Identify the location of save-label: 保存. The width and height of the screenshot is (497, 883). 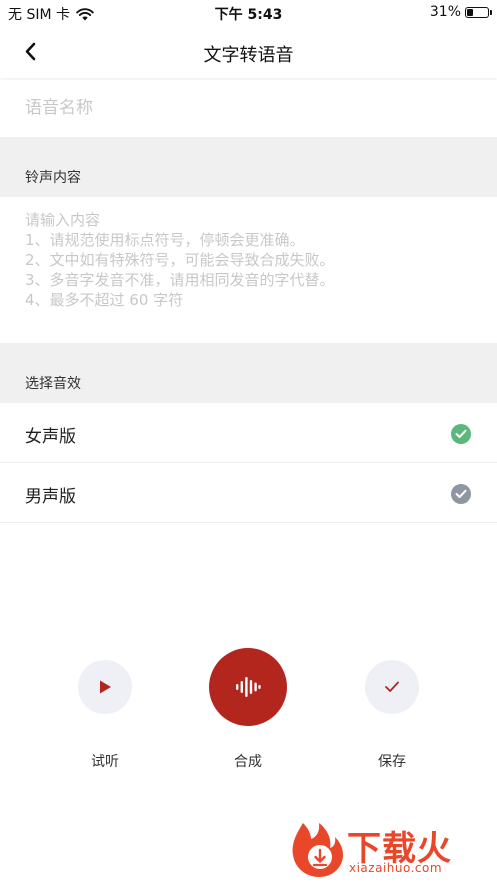
(392, 762).